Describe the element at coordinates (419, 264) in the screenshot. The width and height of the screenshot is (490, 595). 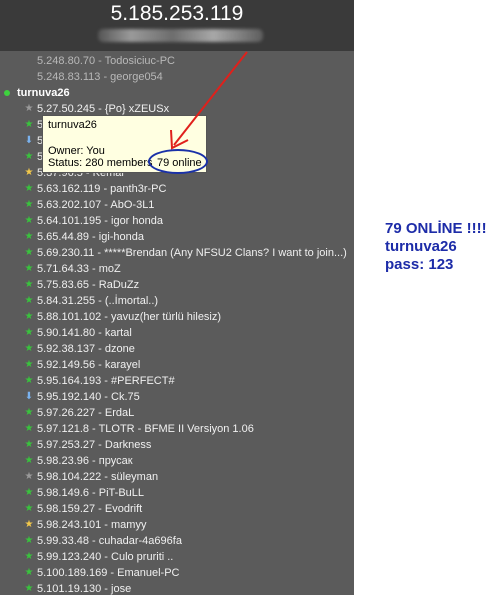
I see `annotation-line-pass: pass: 123` at that location.